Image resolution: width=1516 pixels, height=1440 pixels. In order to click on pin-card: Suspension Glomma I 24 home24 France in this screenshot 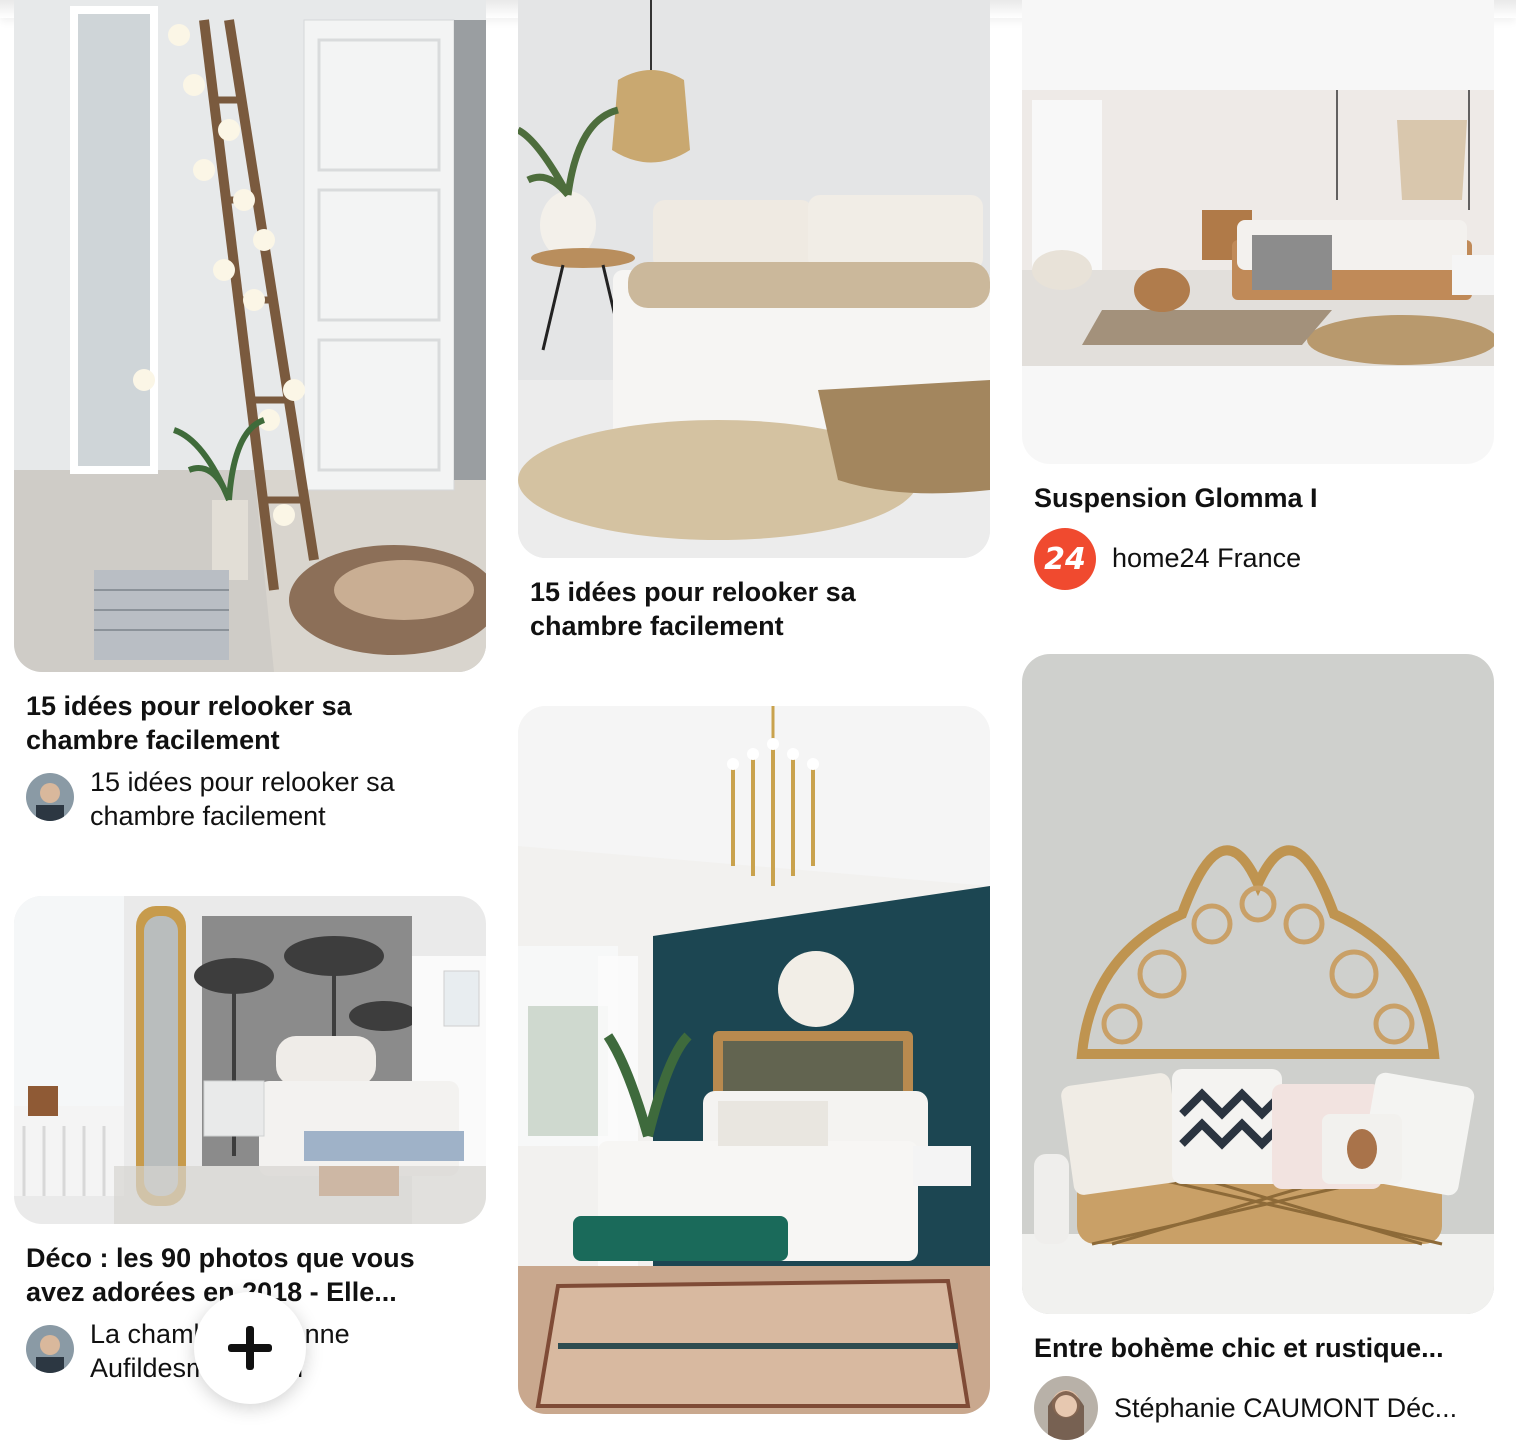, I will do `click(1258, 300)`.